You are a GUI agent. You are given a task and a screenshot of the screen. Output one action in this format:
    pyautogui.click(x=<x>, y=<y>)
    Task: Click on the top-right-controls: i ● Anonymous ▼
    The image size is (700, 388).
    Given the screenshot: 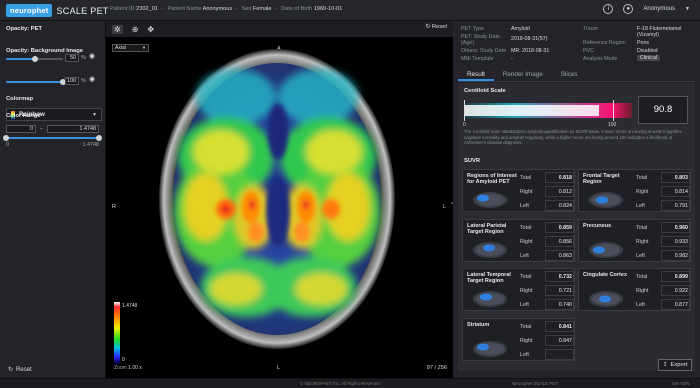 What is the action you would take?
    pyautogui.click(x=646, y=9)
    